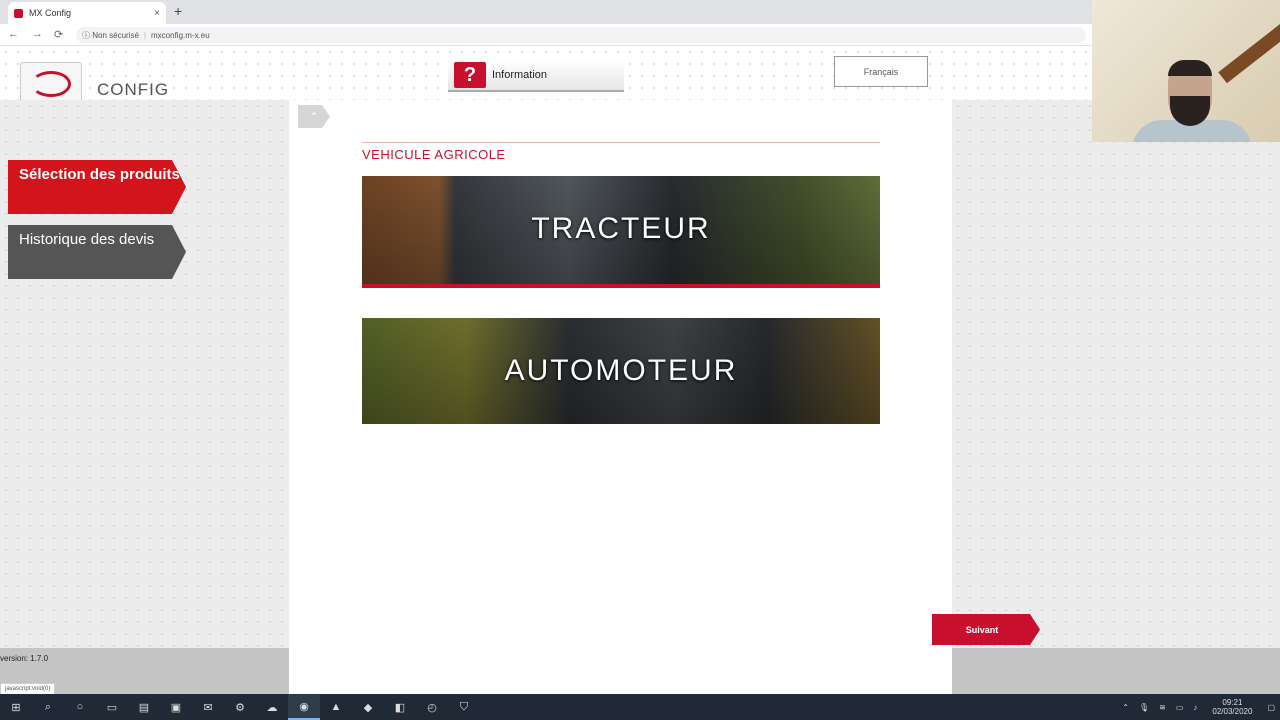 This screenshot has width=1280, height=720. What do you see at coordinates (1271, 707) in the screenshot?
I see `notifications-icon: ▢` at bounding box center [1271, 707].